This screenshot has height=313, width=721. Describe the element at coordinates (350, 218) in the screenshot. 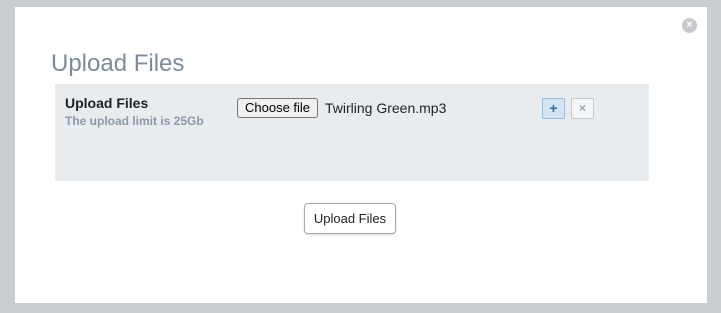

I see `upload-files-button: Upload Files` at that location.